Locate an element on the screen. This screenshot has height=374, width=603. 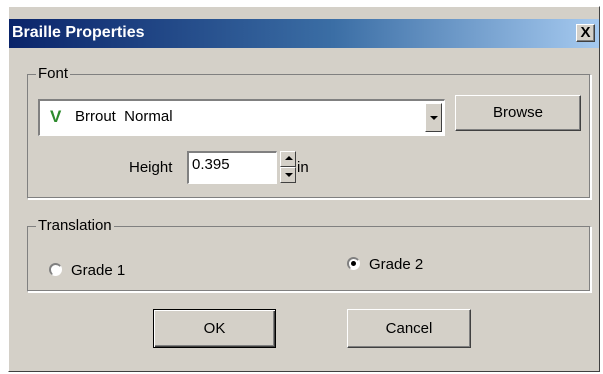
grade-2-radio-circle is located at coordinates (353, 263).